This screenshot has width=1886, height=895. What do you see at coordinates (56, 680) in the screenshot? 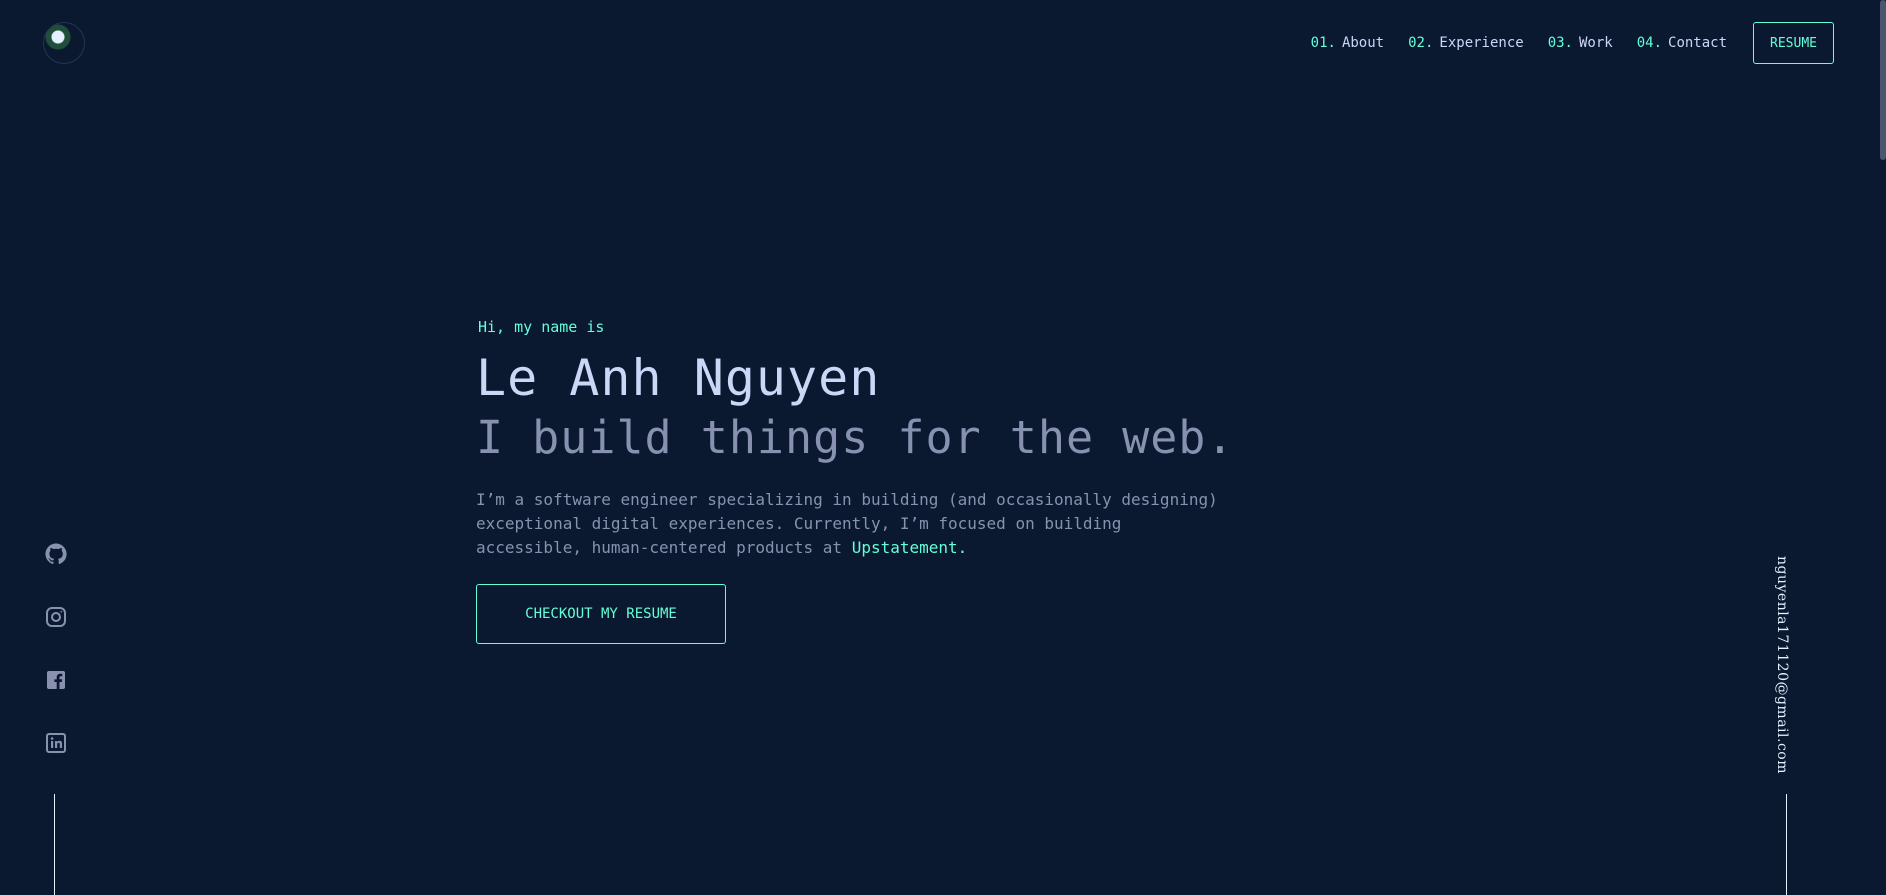
I see `facebook-icon` at bounding box center [56, 680].